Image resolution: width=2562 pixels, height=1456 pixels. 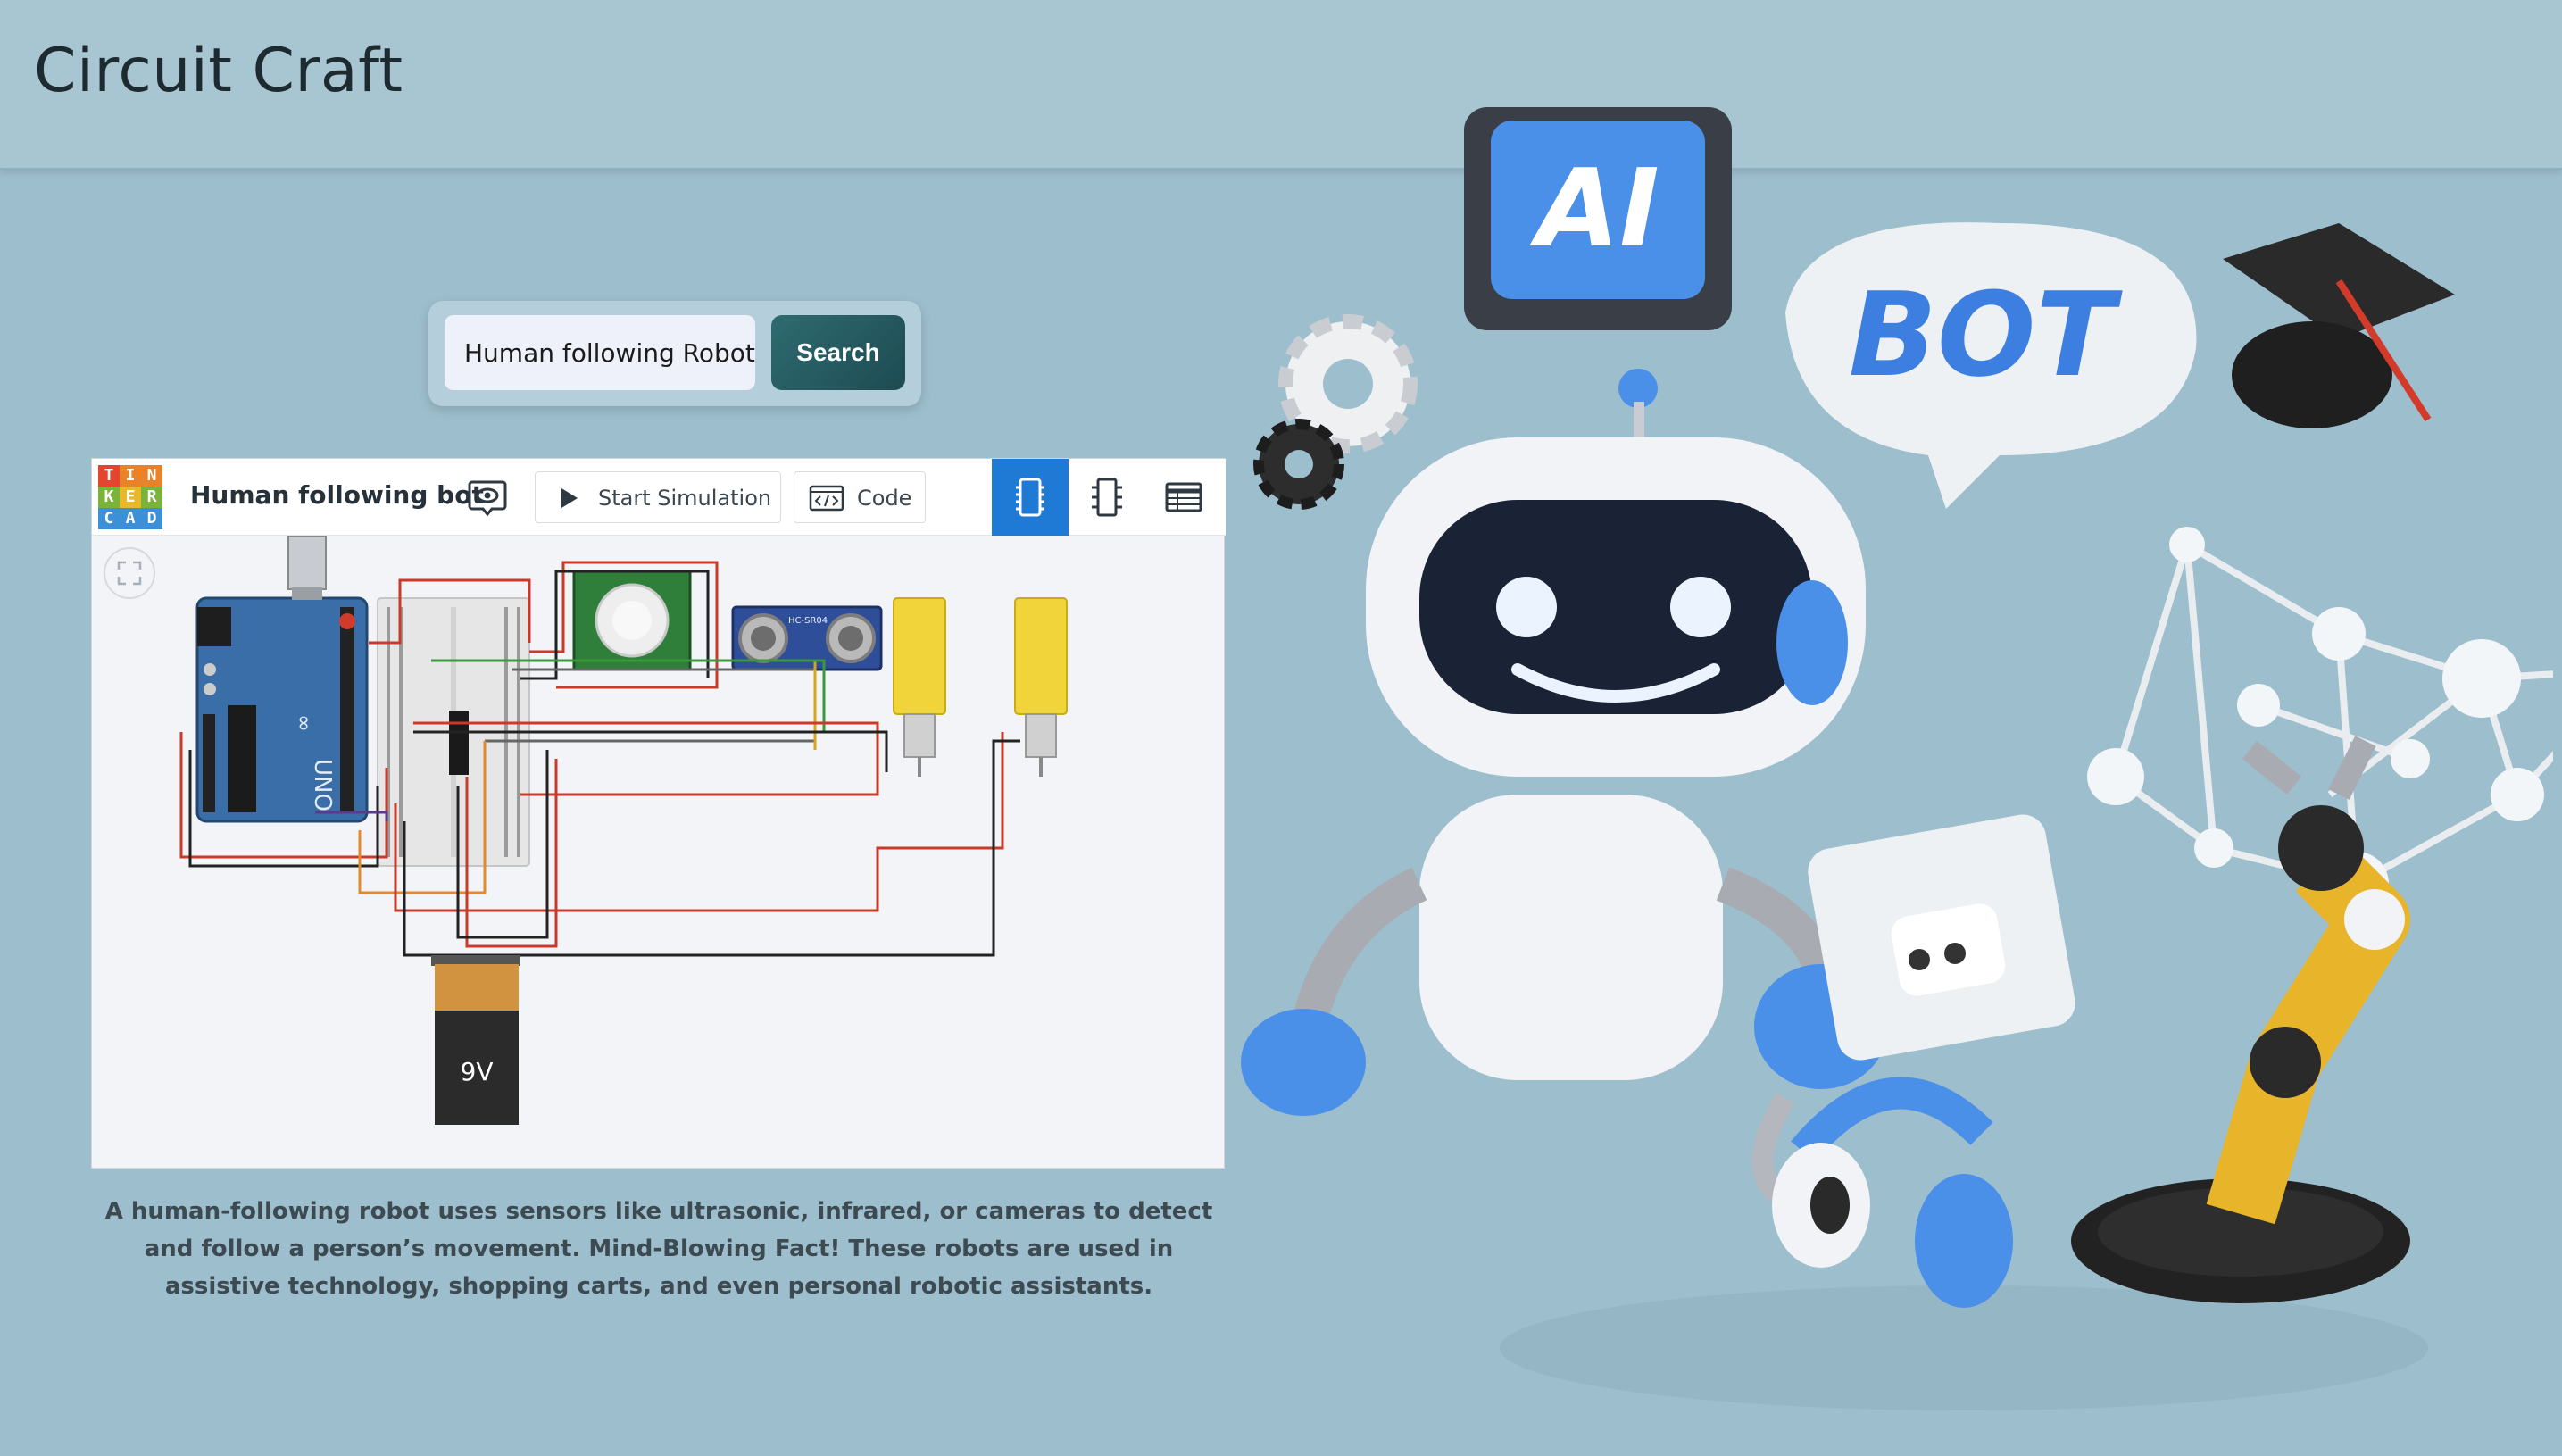 What do you see at coordinates (884, 498) in the screenshot?
I see `code-label: Code` at bounding box center [884, 498].